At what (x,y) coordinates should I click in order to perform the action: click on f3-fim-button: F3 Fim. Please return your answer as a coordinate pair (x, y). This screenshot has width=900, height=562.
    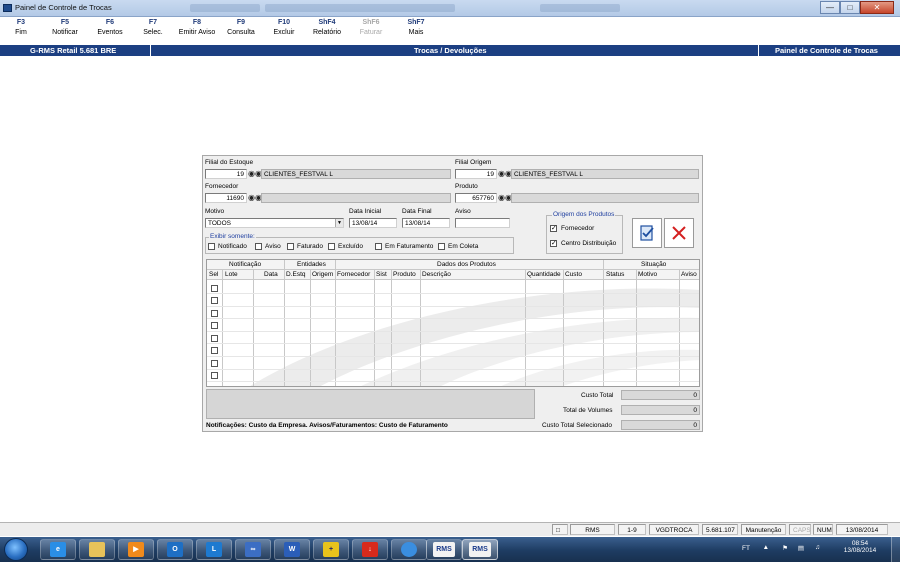
    Looking at the image, I should click on (21, 27).